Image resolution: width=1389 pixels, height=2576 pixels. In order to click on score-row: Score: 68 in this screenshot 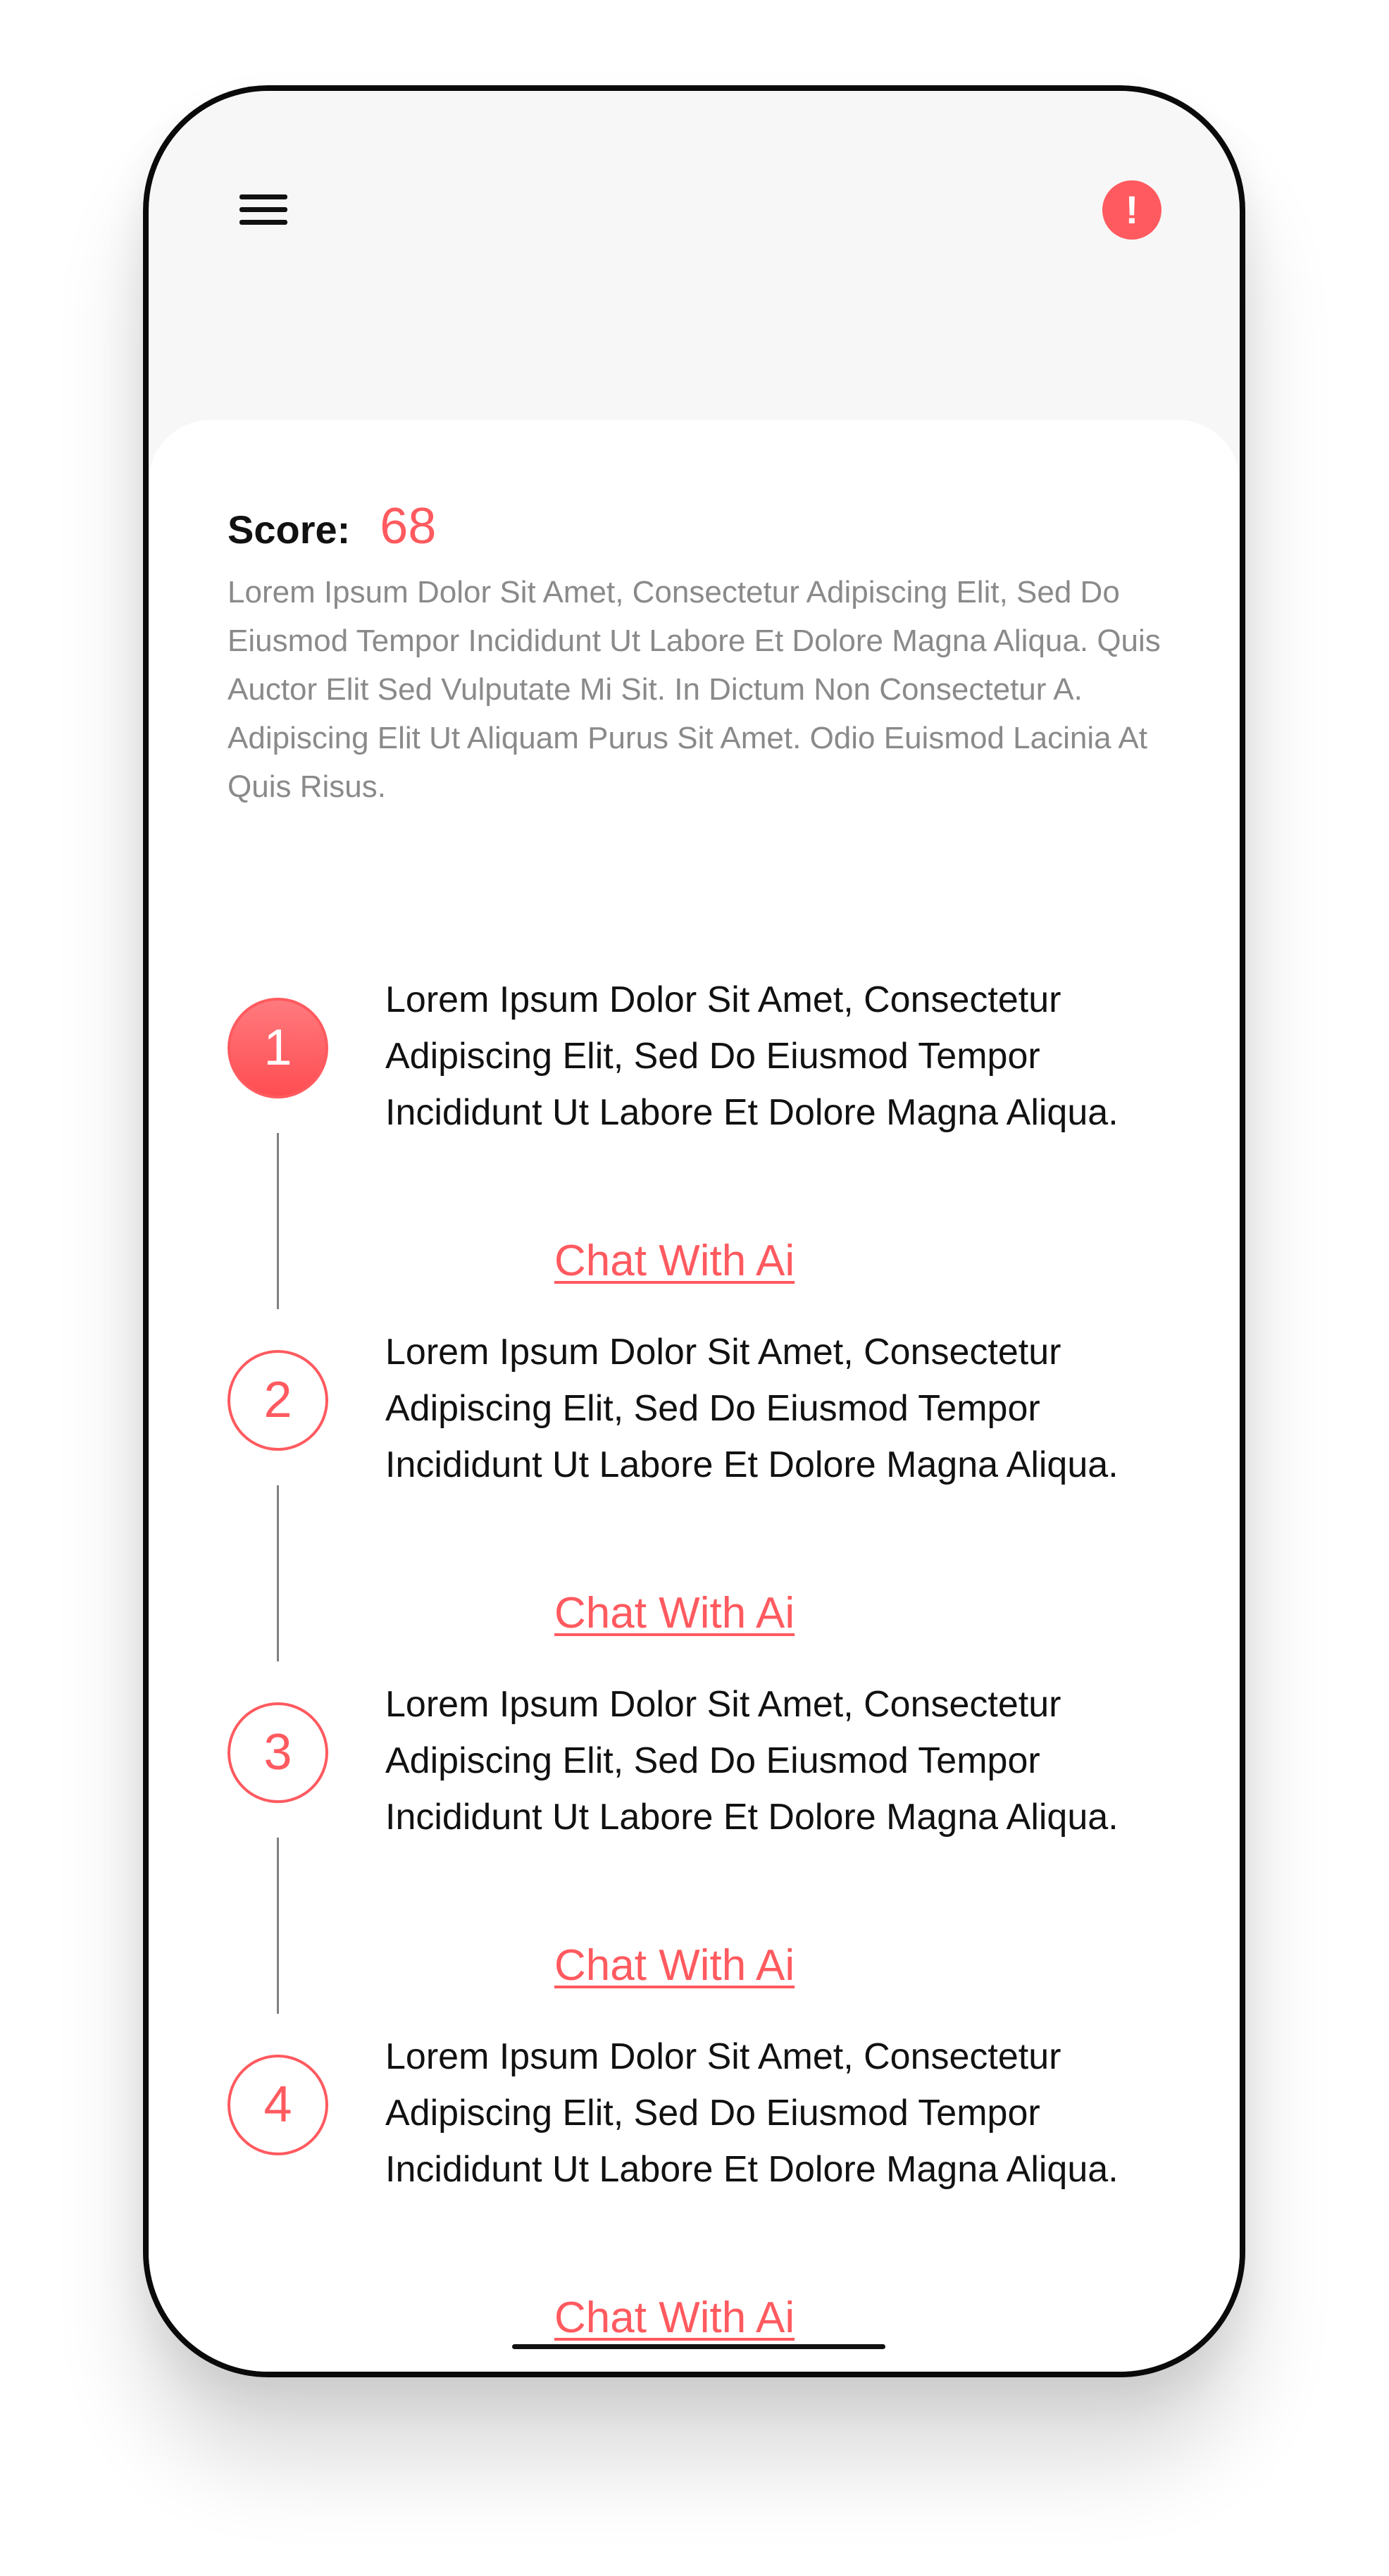, I will do `click(332, 526)`.